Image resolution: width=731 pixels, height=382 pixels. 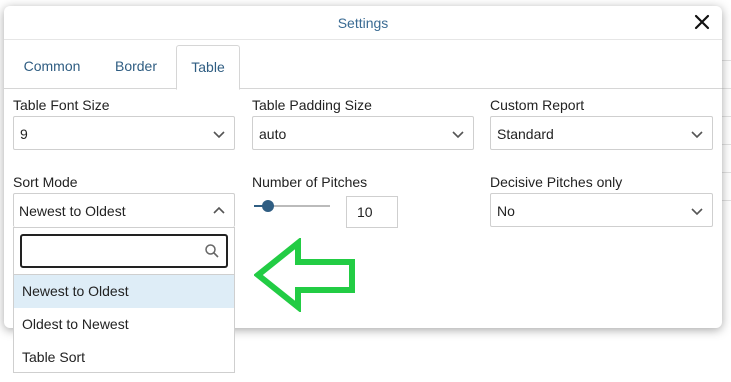 What do you see at coordinates (24, 134) in the screenshot?
I see `table-font-size-value: 9` at bounding box center [24, 134].